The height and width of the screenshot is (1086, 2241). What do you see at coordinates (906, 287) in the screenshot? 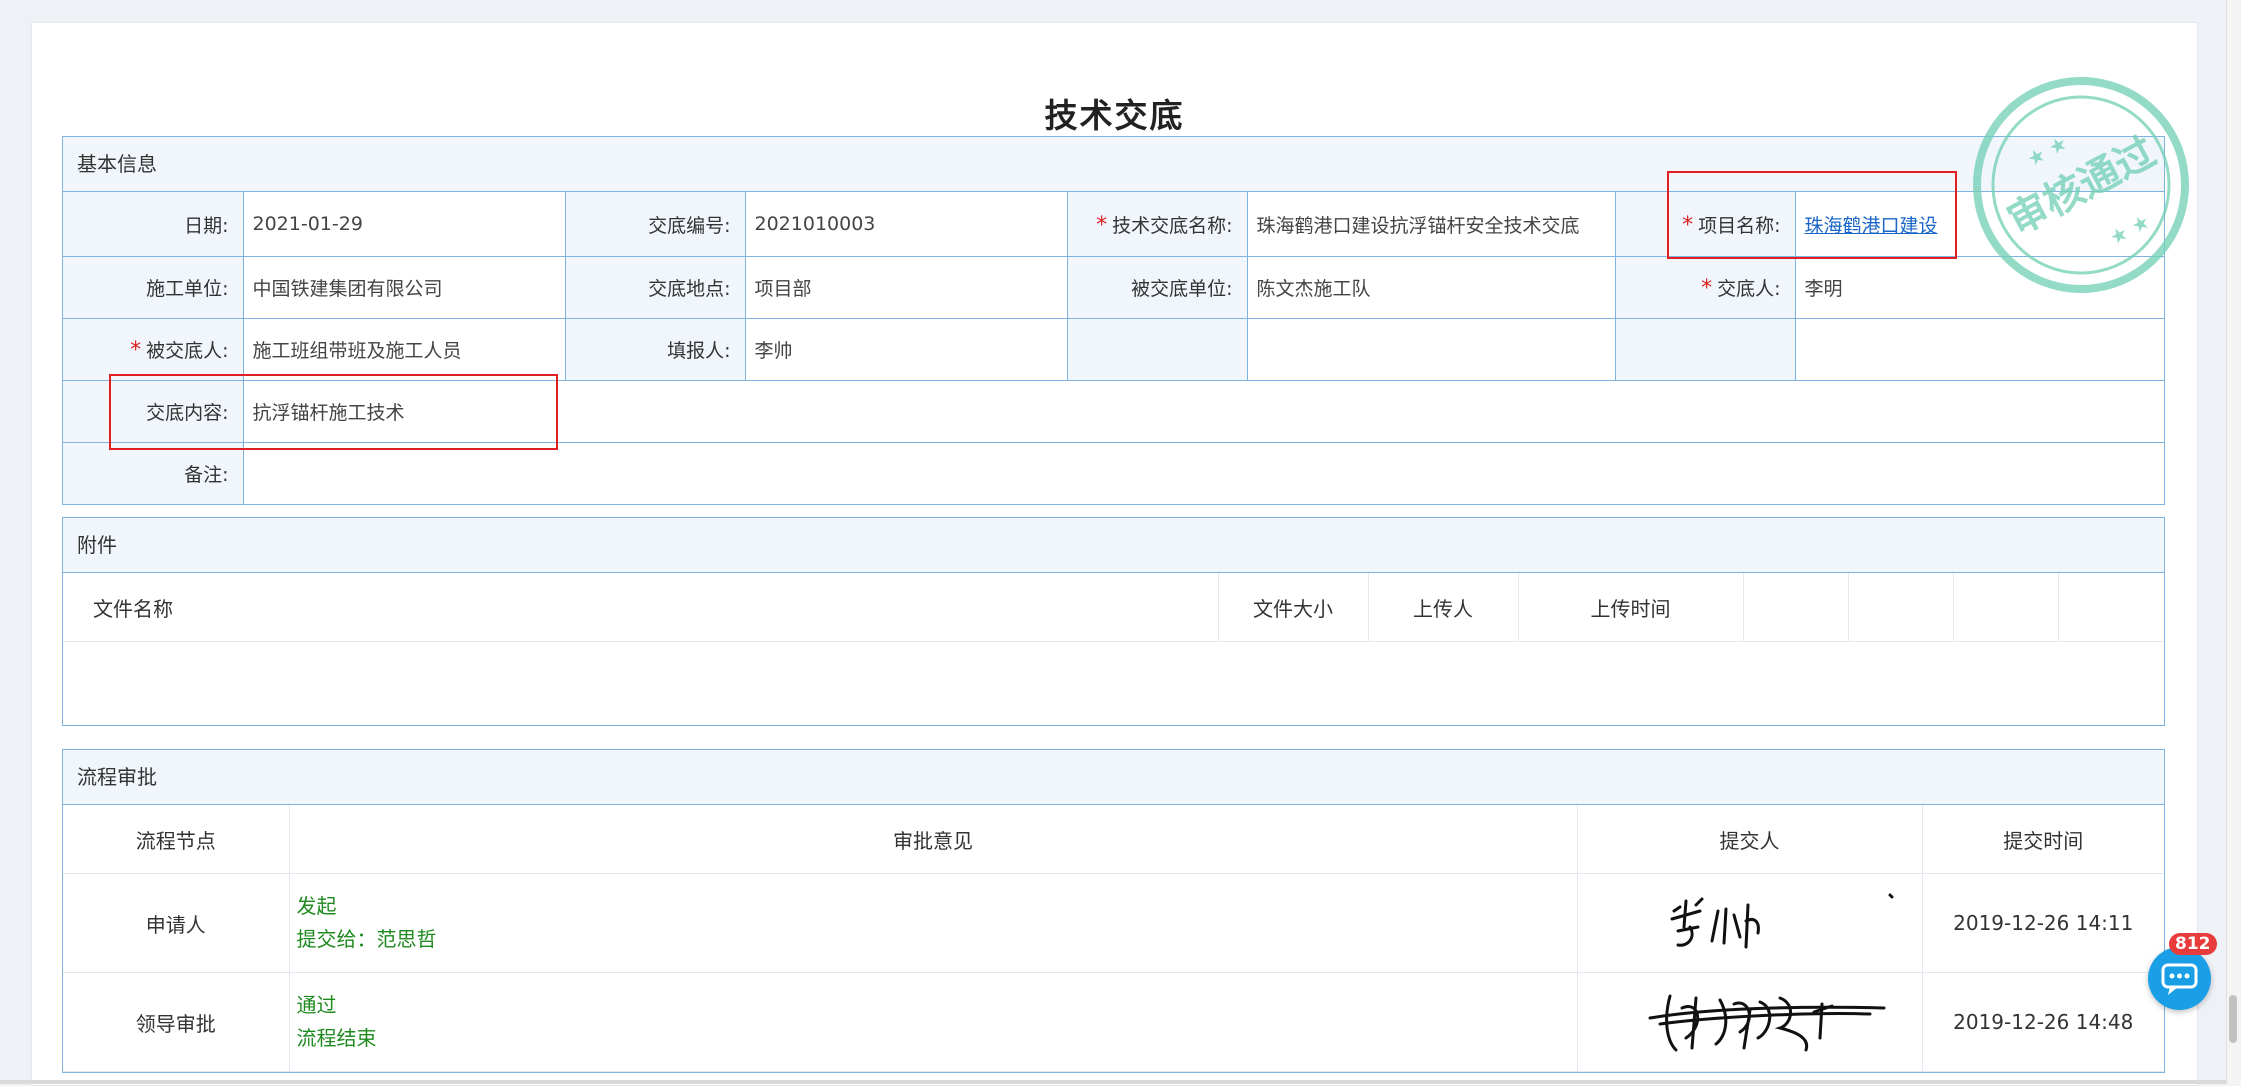
I see `place-value: 项目部` at bounding box center [906, 287].